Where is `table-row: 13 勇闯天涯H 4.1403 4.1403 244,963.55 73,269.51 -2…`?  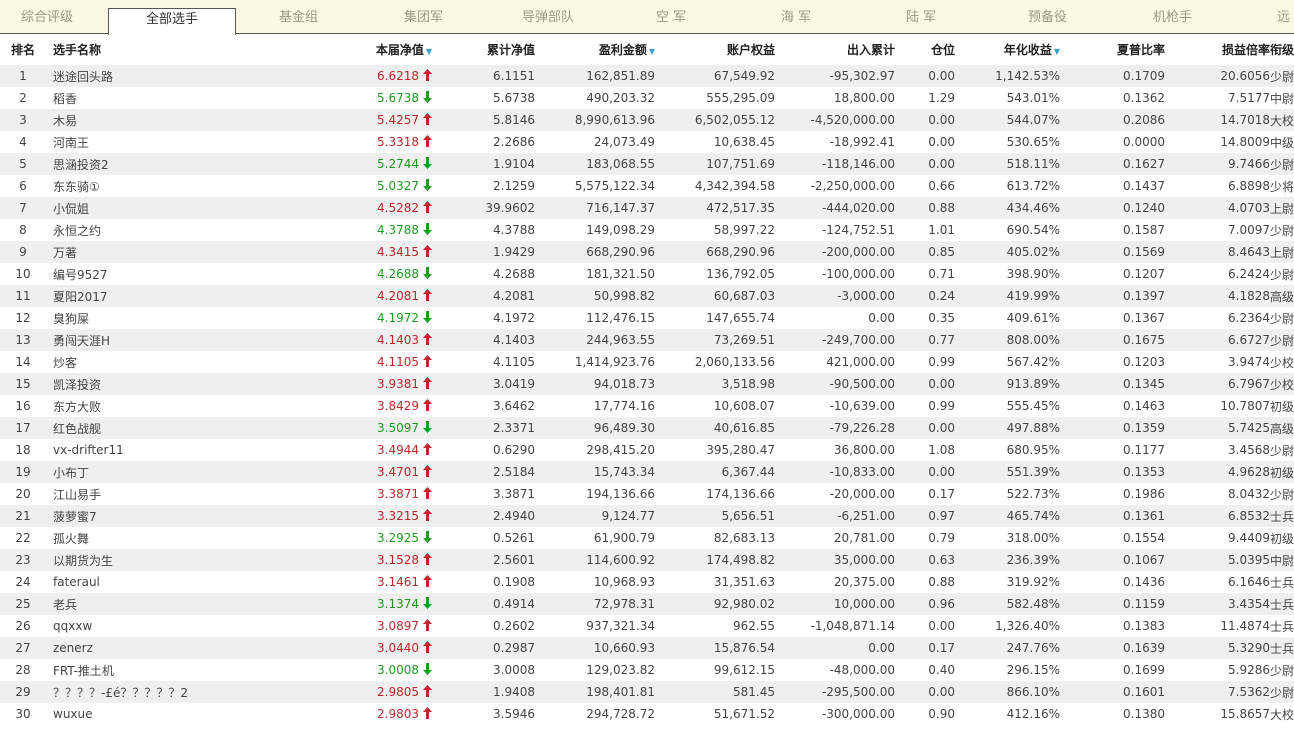 table-row: 13 勇闯天涯H 4.1403 4.1403 244,963.55 73,269.51 -2… is located at coordinates (647, 340).